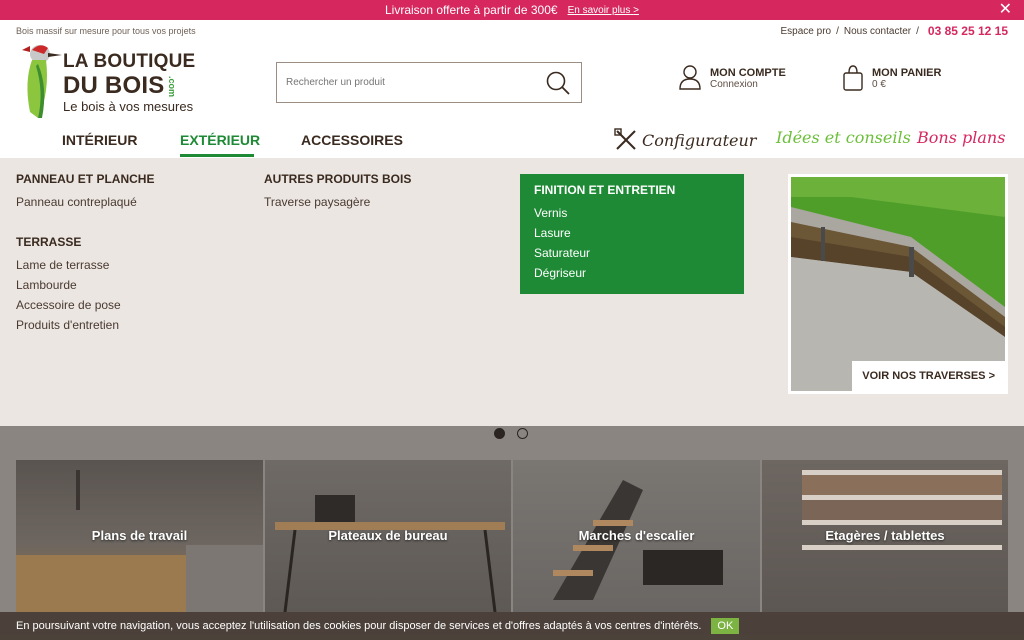 The height and width of the screenshot is (640, 1024). I want to click on promo-text: Livraison offerte à partir de 300€, so click(471, 10).